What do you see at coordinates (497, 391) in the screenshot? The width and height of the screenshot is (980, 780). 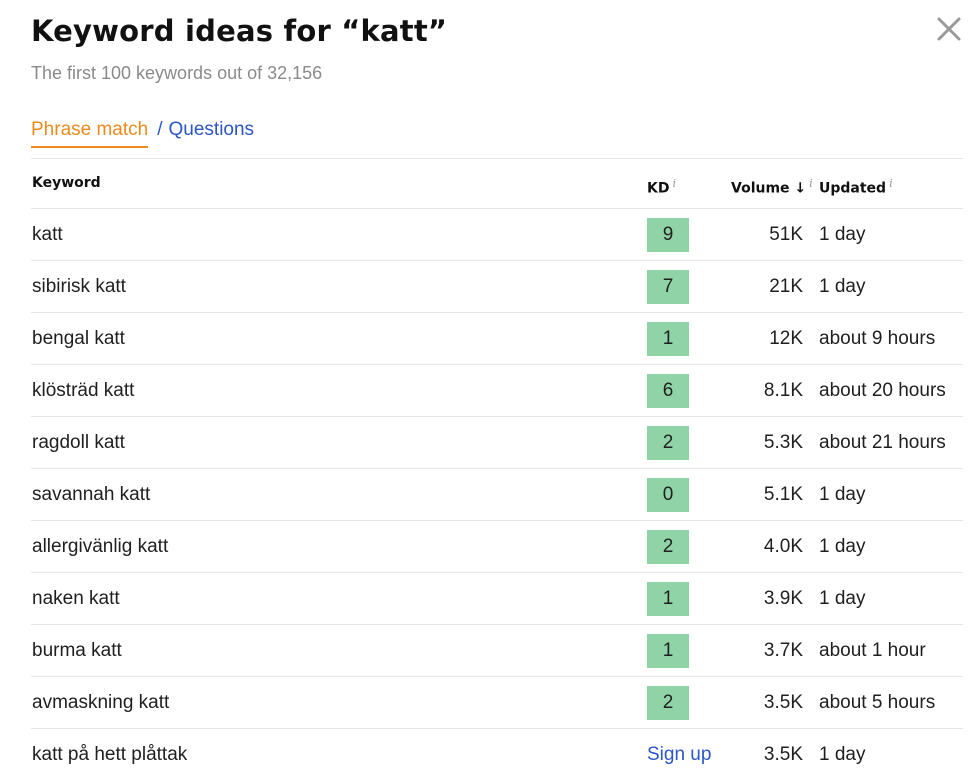 I see `table-row: klösträd katt 6 8.1K about 20 hours` at bounding box center [497, 391].